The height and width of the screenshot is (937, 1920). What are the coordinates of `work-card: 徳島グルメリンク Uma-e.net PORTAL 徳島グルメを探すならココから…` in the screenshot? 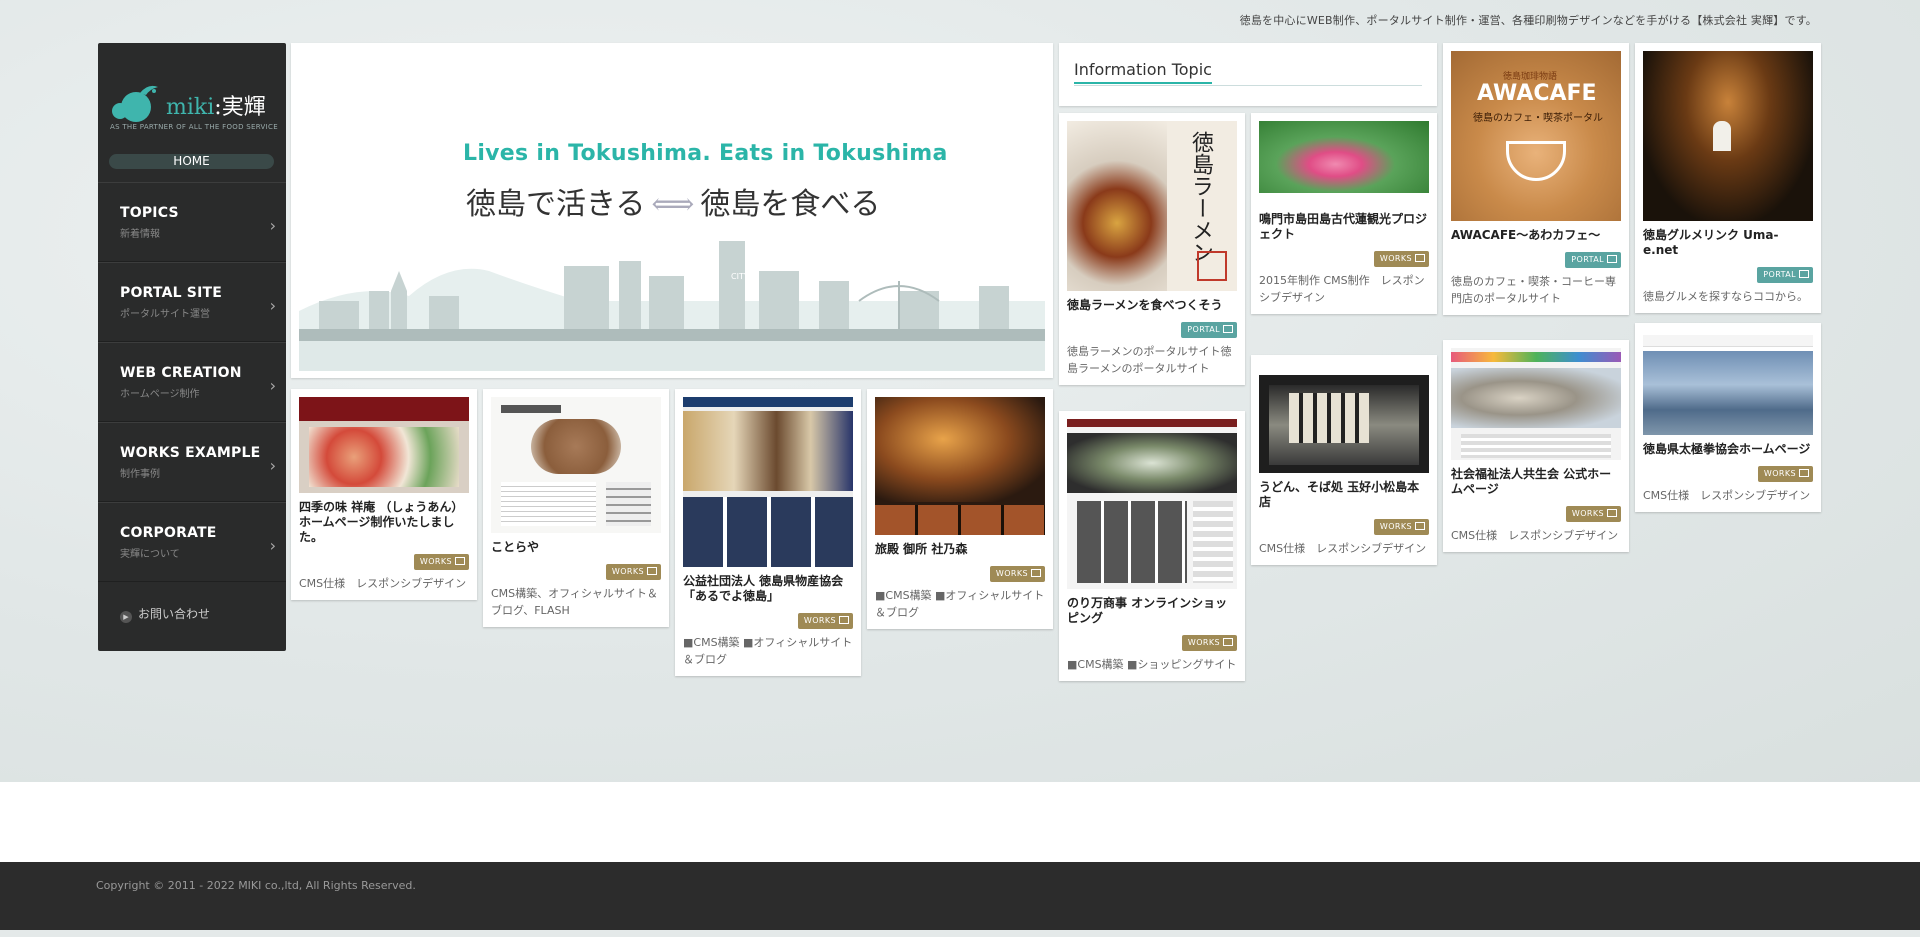 It's located at (1728, 178).